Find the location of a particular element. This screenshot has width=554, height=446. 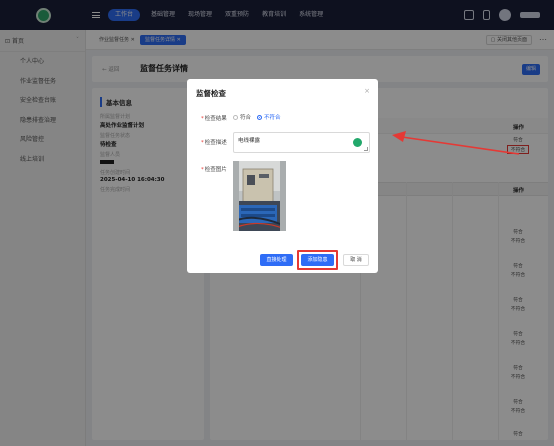

annotation-arrow is located at coordinates (456, 143).